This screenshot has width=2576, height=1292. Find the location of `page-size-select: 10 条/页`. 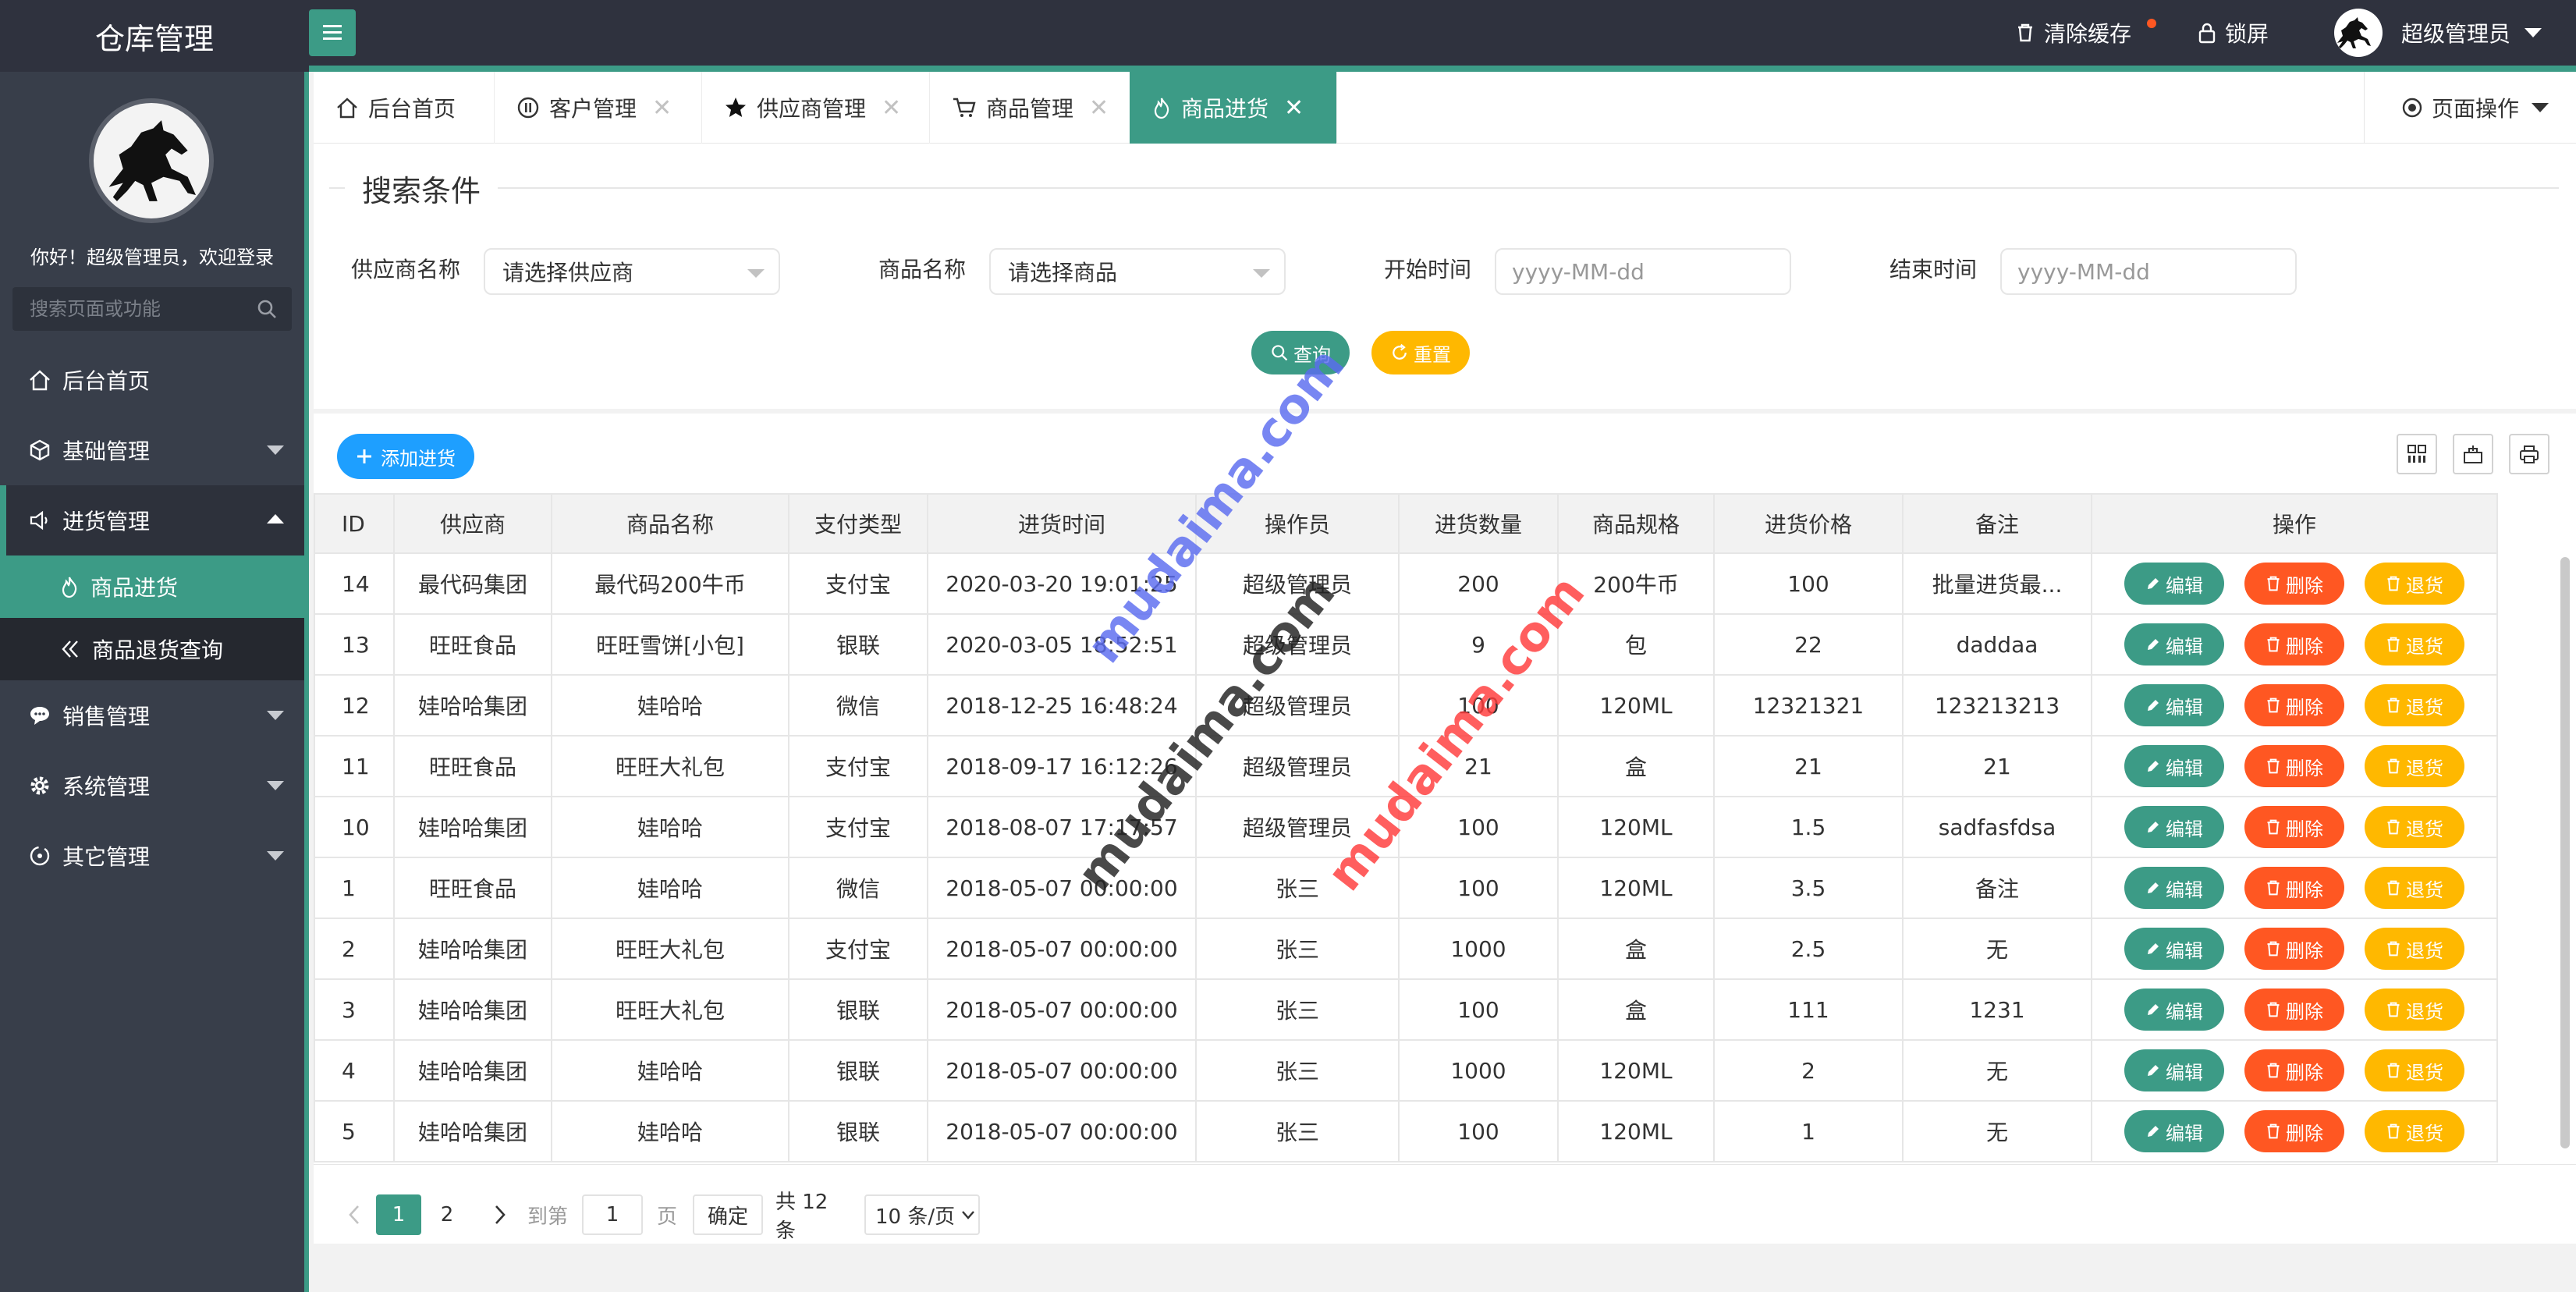

page-size-select: 10 条/页 is located at coordinates (922, 1214).